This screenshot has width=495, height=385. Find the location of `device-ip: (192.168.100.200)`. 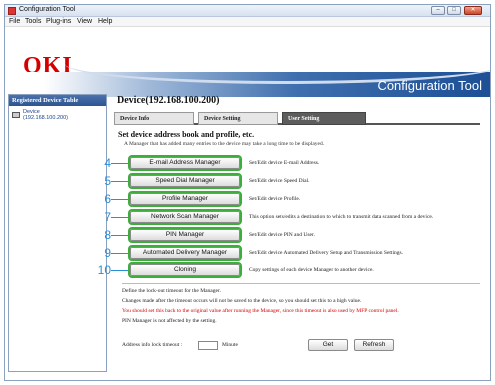

device-ip: (192.168.100.200) is located at coordinates (45, 118).